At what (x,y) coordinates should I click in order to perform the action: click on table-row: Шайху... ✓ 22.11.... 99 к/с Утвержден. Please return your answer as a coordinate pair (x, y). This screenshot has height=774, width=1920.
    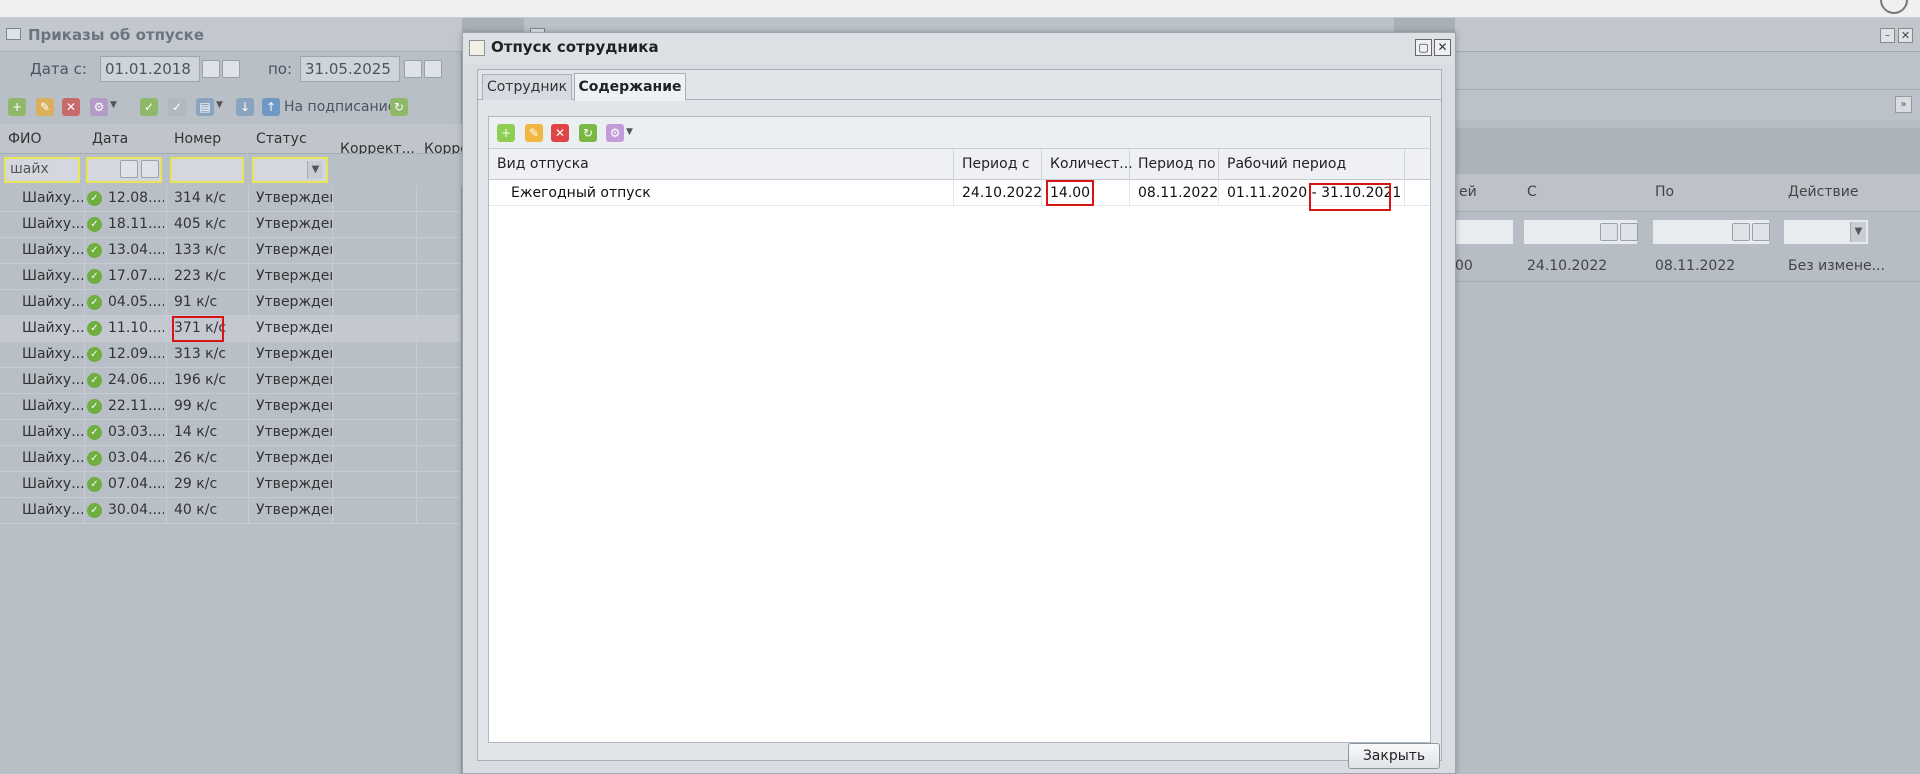
    Looking at the image, I should click on (230, 407).